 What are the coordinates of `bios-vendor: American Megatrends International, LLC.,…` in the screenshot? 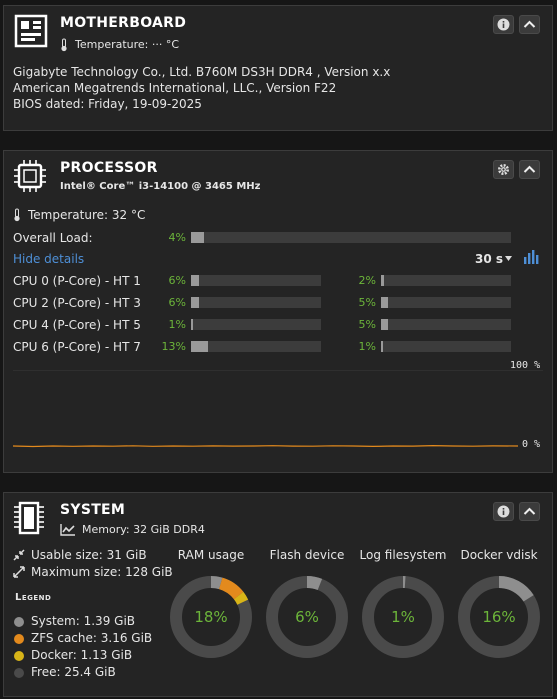 It's located at (175, 88).